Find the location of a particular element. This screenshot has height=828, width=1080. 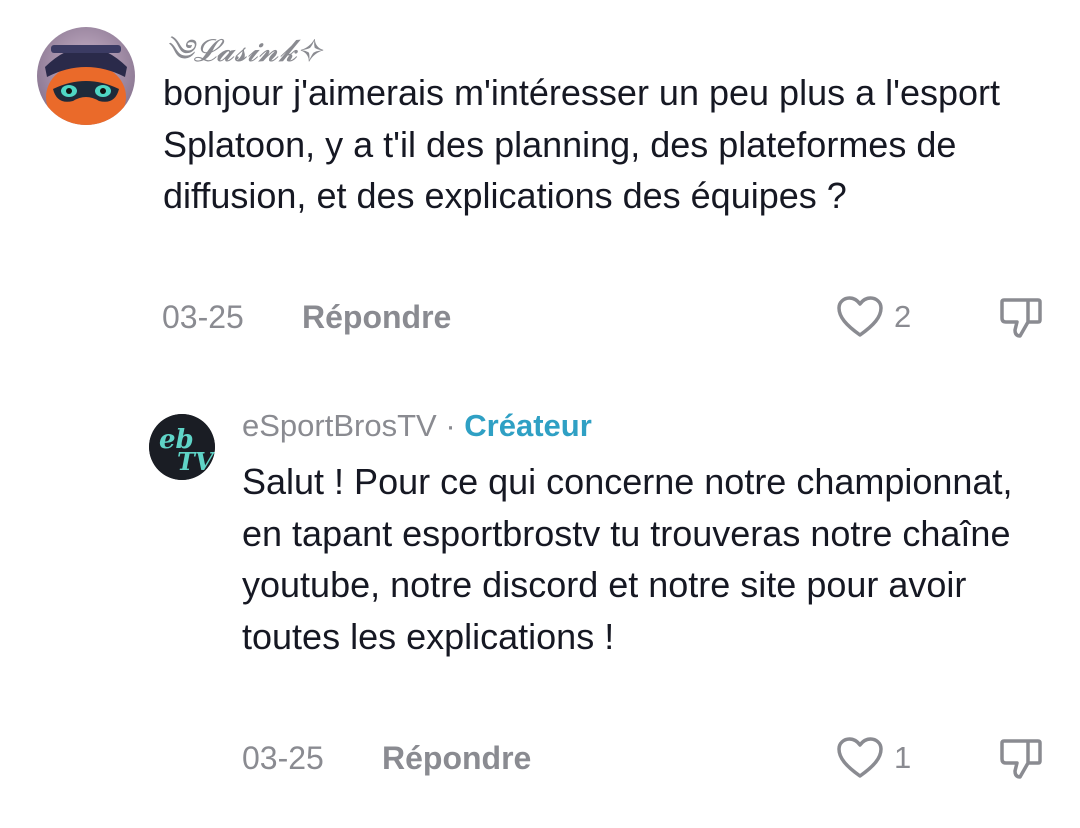

ebtv-logo-icon: eb TV is located at coordinates (182, 447).